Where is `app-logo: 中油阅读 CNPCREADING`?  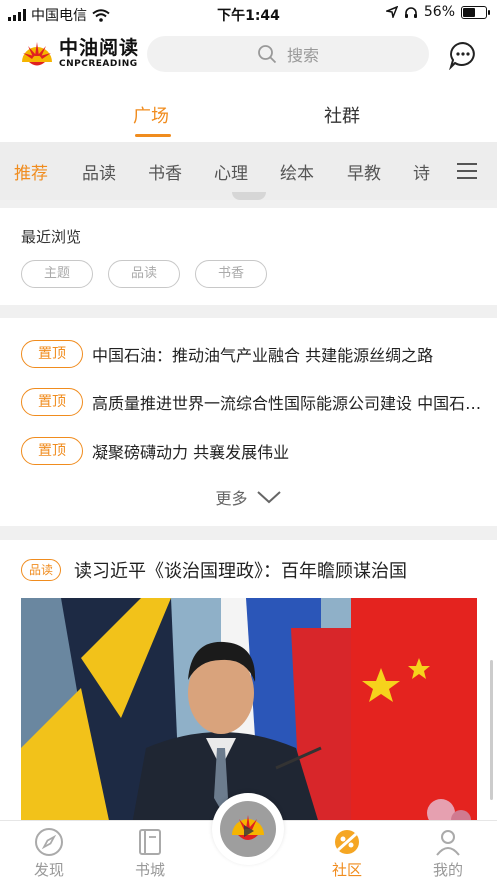
app-logo: 中油阅读 CNPCREADING is located at coordinates (79, 53).